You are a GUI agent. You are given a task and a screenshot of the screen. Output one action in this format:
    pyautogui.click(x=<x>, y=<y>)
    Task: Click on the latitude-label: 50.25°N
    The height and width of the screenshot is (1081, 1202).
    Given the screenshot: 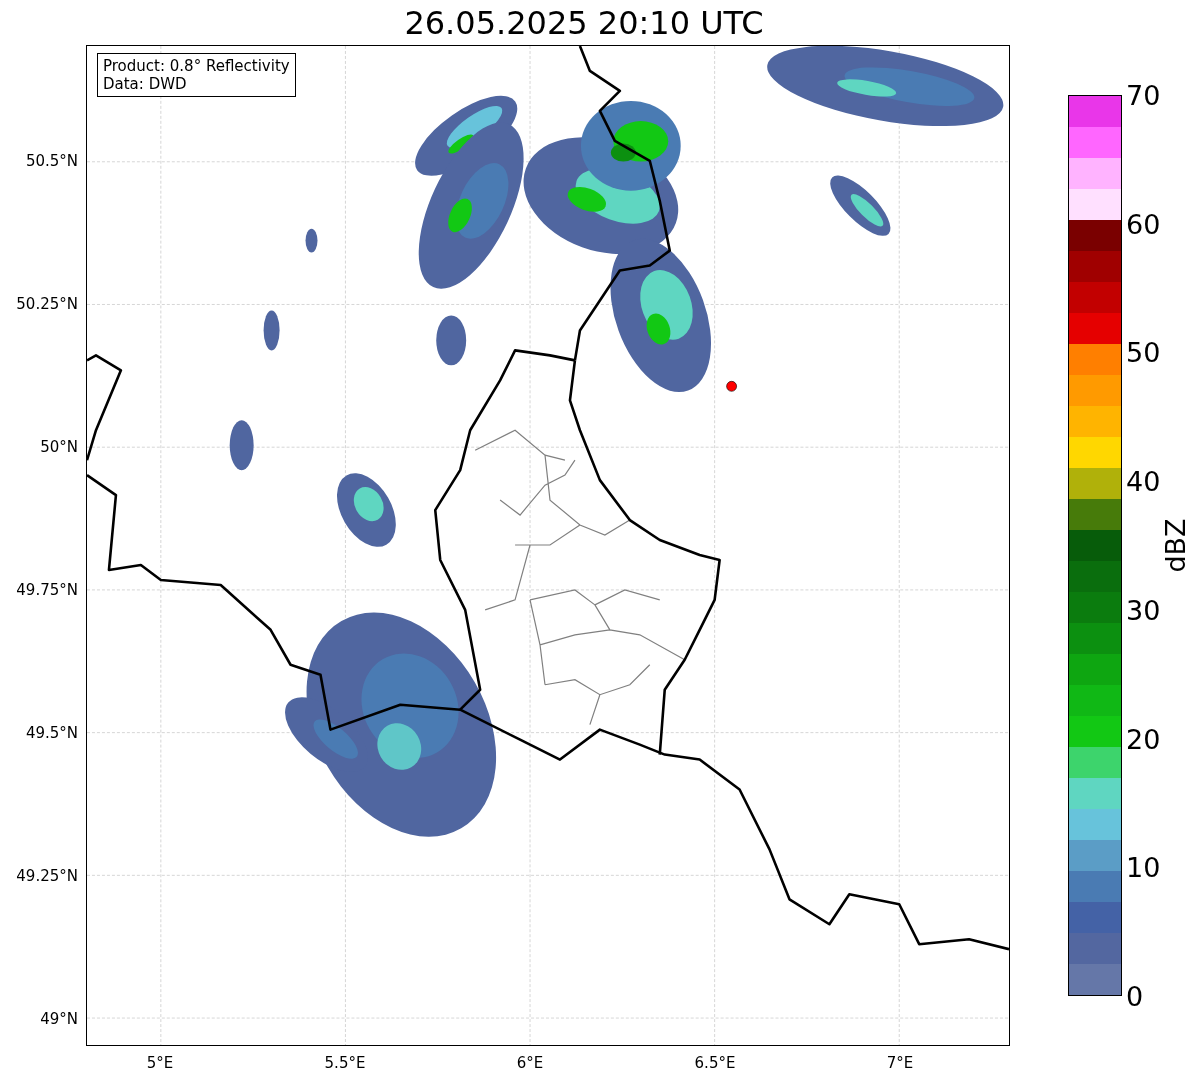 What is the action you would take?
    pyautogui.click(x=47, y=304)
    